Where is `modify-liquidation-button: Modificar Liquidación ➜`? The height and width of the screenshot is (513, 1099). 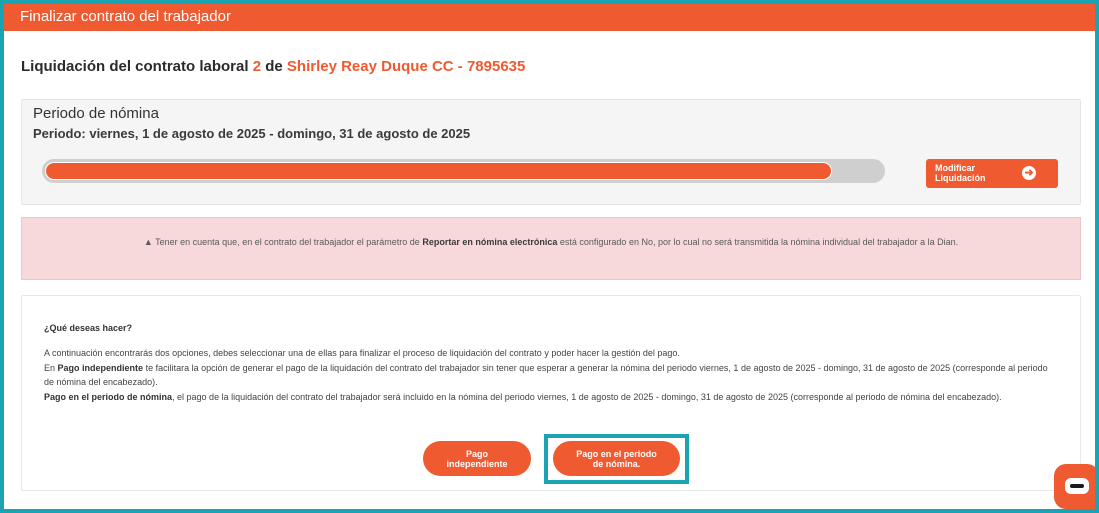
modify-liquidation-button: Modificar Liquidación ➜ is located at coordinates (992, 173).